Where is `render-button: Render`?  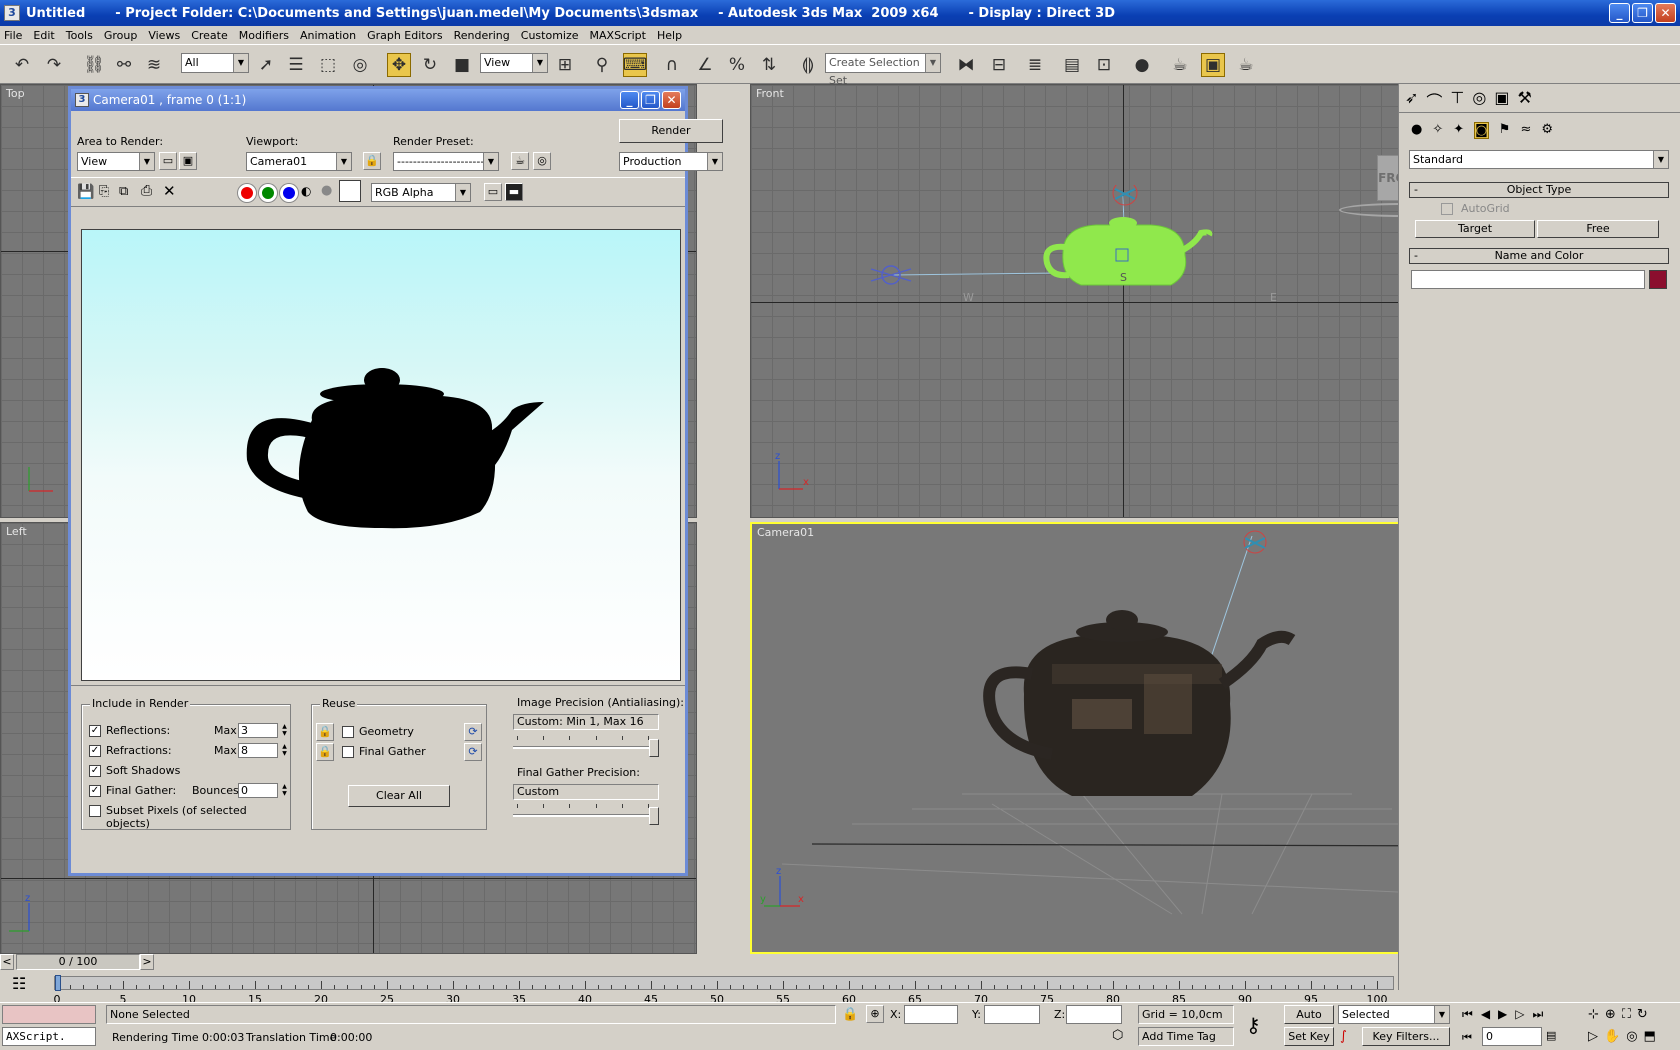 render-button: Render is located at coordinates (671, 131).